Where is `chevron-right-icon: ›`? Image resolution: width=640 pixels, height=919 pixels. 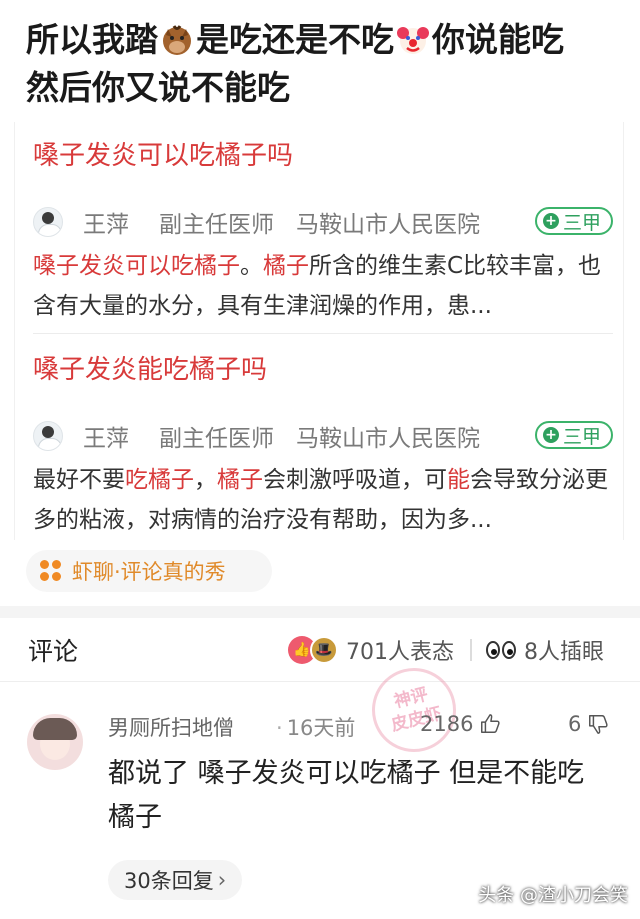
chevron-right-icon: › is located at coordinates (222, 880).